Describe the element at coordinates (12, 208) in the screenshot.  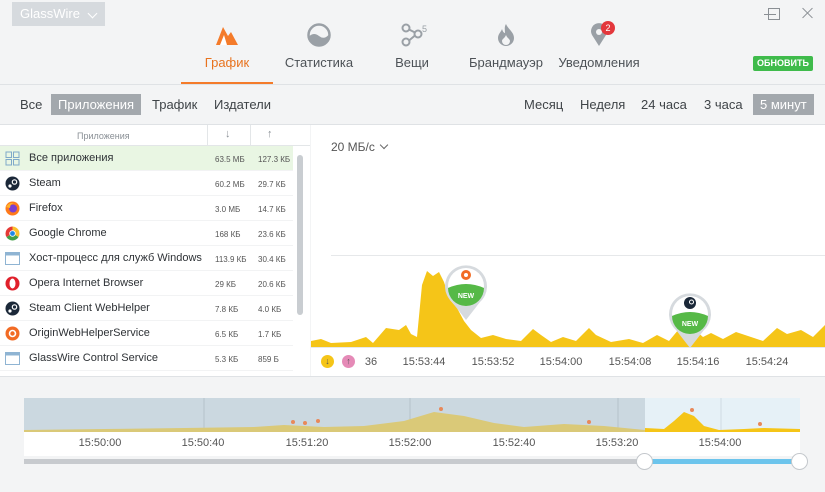
I see `firefox-icon` at that location.